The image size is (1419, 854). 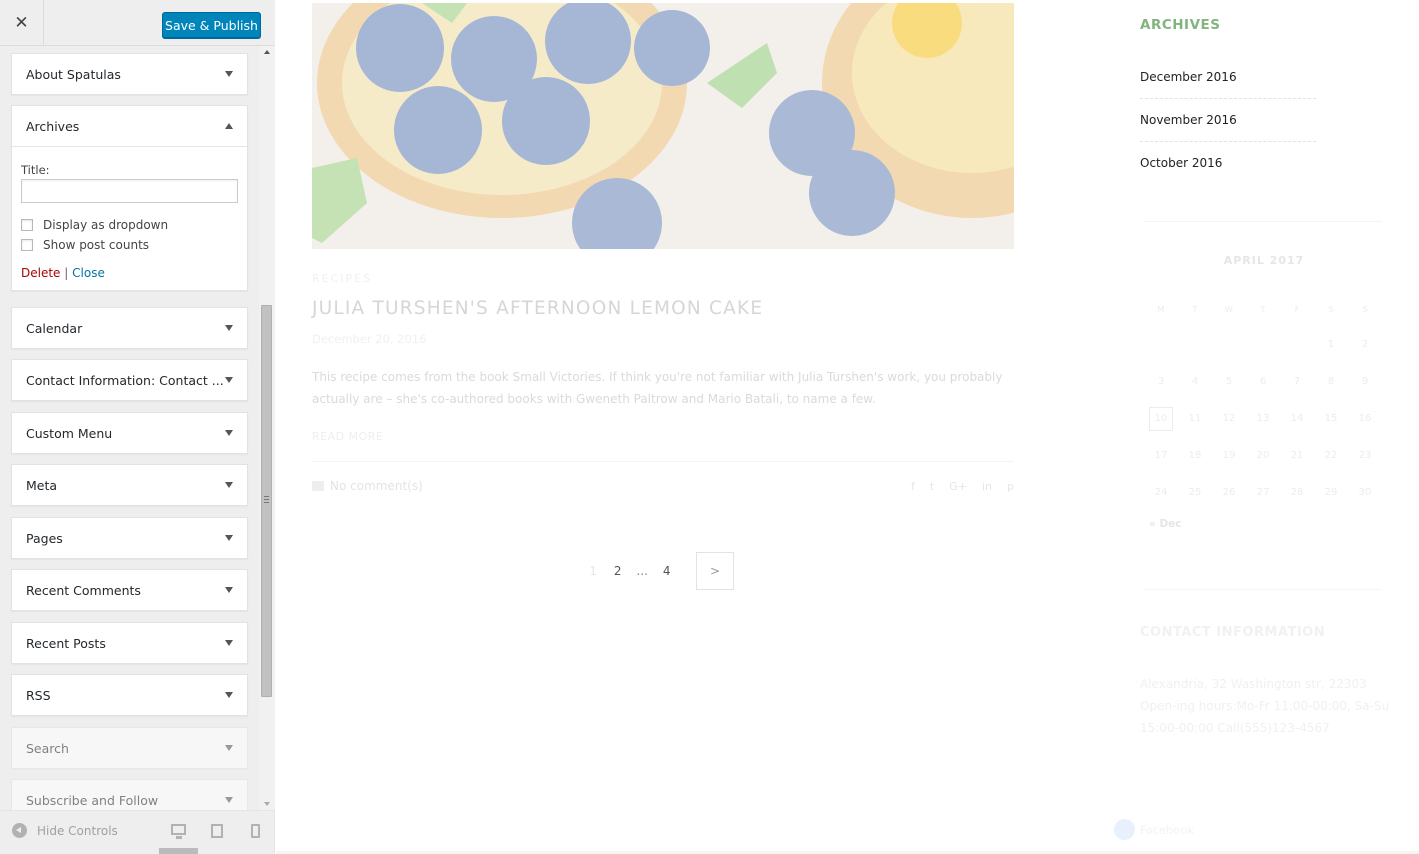 What do you see at coordinates (1262, 589) in the screenshot?
I see `widget-divider` at bounding box center [1262, 589].